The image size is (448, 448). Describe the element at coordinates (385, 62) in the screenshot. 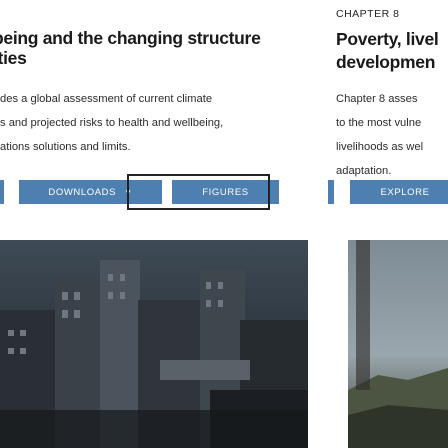

I see `card-title-line-2: developmen` at that location.